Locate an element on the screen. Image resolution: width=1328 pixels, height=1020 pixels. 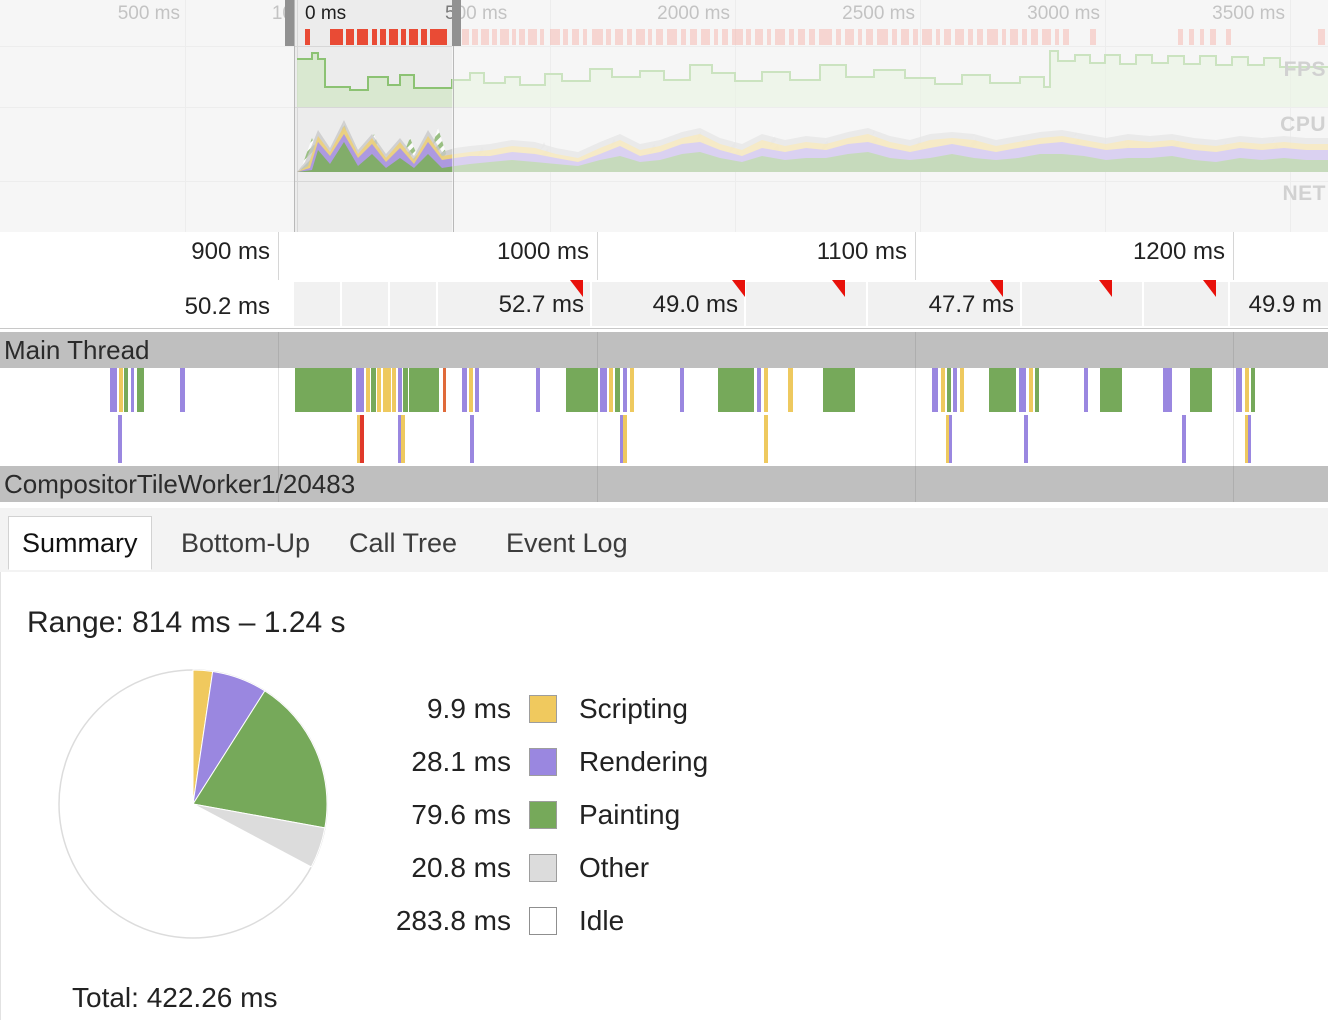
track-header-compositor-tile-worker: CompositorTileWorker1/20483 is located at coordinates (664, 484).